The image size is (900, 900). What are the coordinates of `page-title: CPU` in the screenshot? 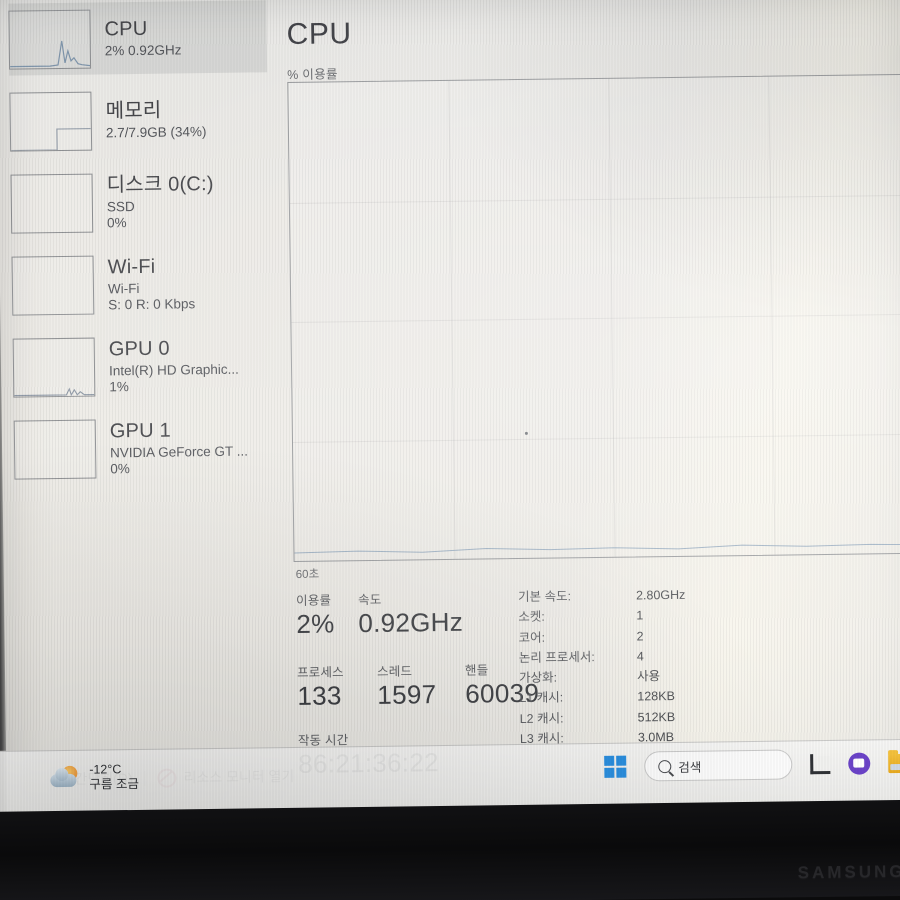 It's located at (319, 34).